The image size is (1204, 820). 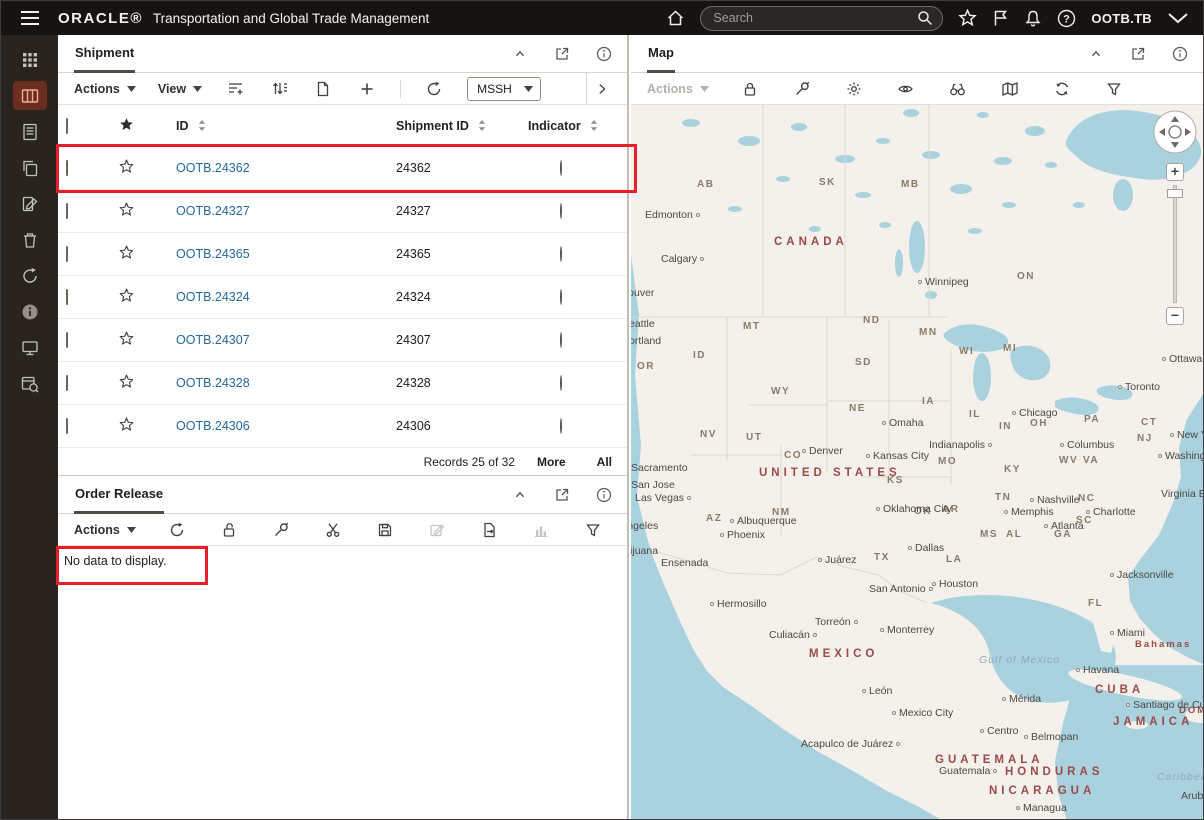 What do you see at coordinates (601, 88) in the screenshot?
I see `toolbar-overflow-button` at bounding box center [601, 88].